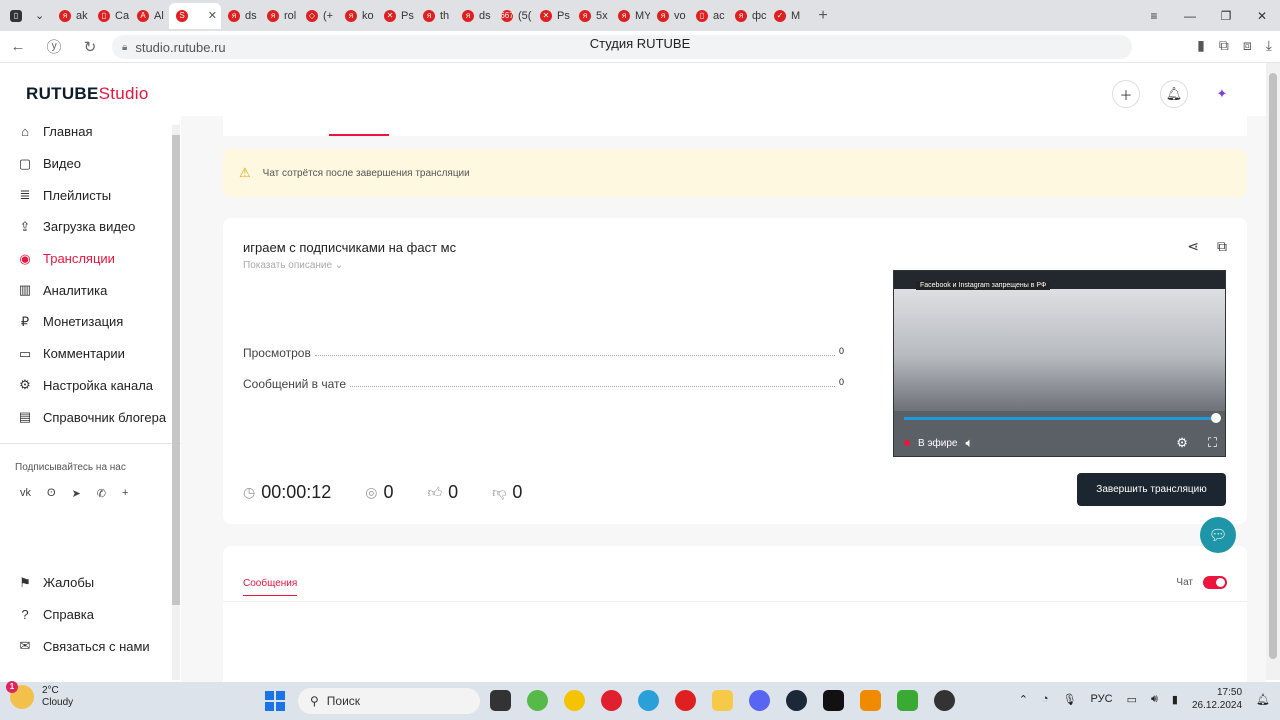  Describe the element at coordinates (1212, 443) in the screenshot. I see `fullscreen-icon: ⛶` at that location.